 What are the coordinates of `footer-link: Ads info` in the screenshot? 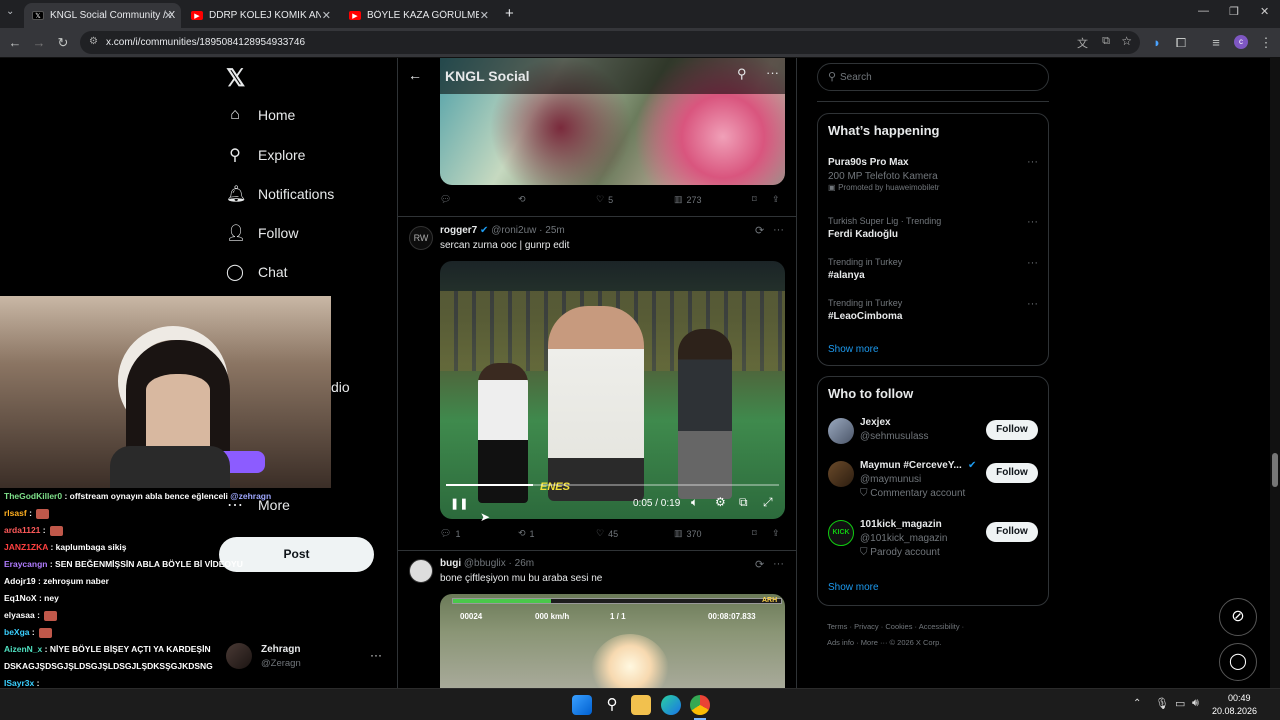 It's located at (840, 642).